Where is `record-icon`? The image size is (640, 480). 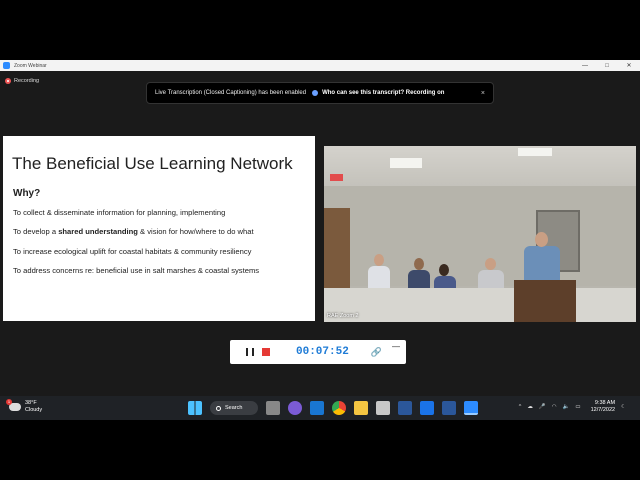
record-icon is located at coordinates (8, 81).